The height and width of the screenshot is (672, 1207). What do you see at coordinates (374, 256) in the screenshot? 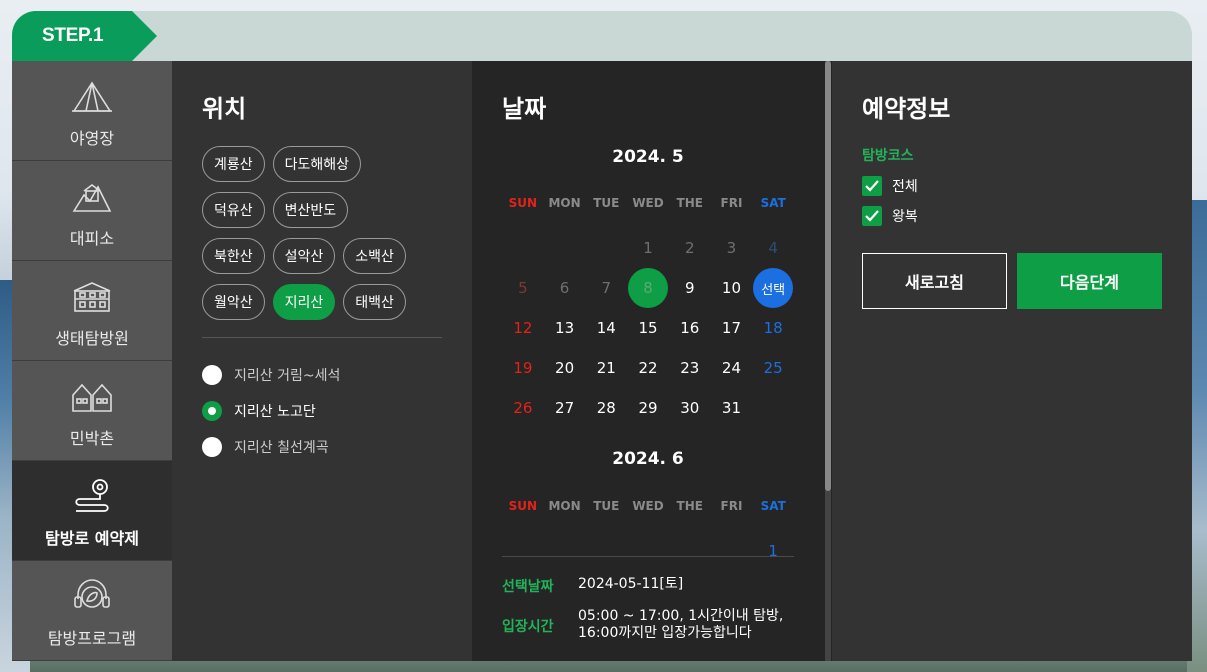
I see `park-chip: 소백산` at bounding box center [374, 256].